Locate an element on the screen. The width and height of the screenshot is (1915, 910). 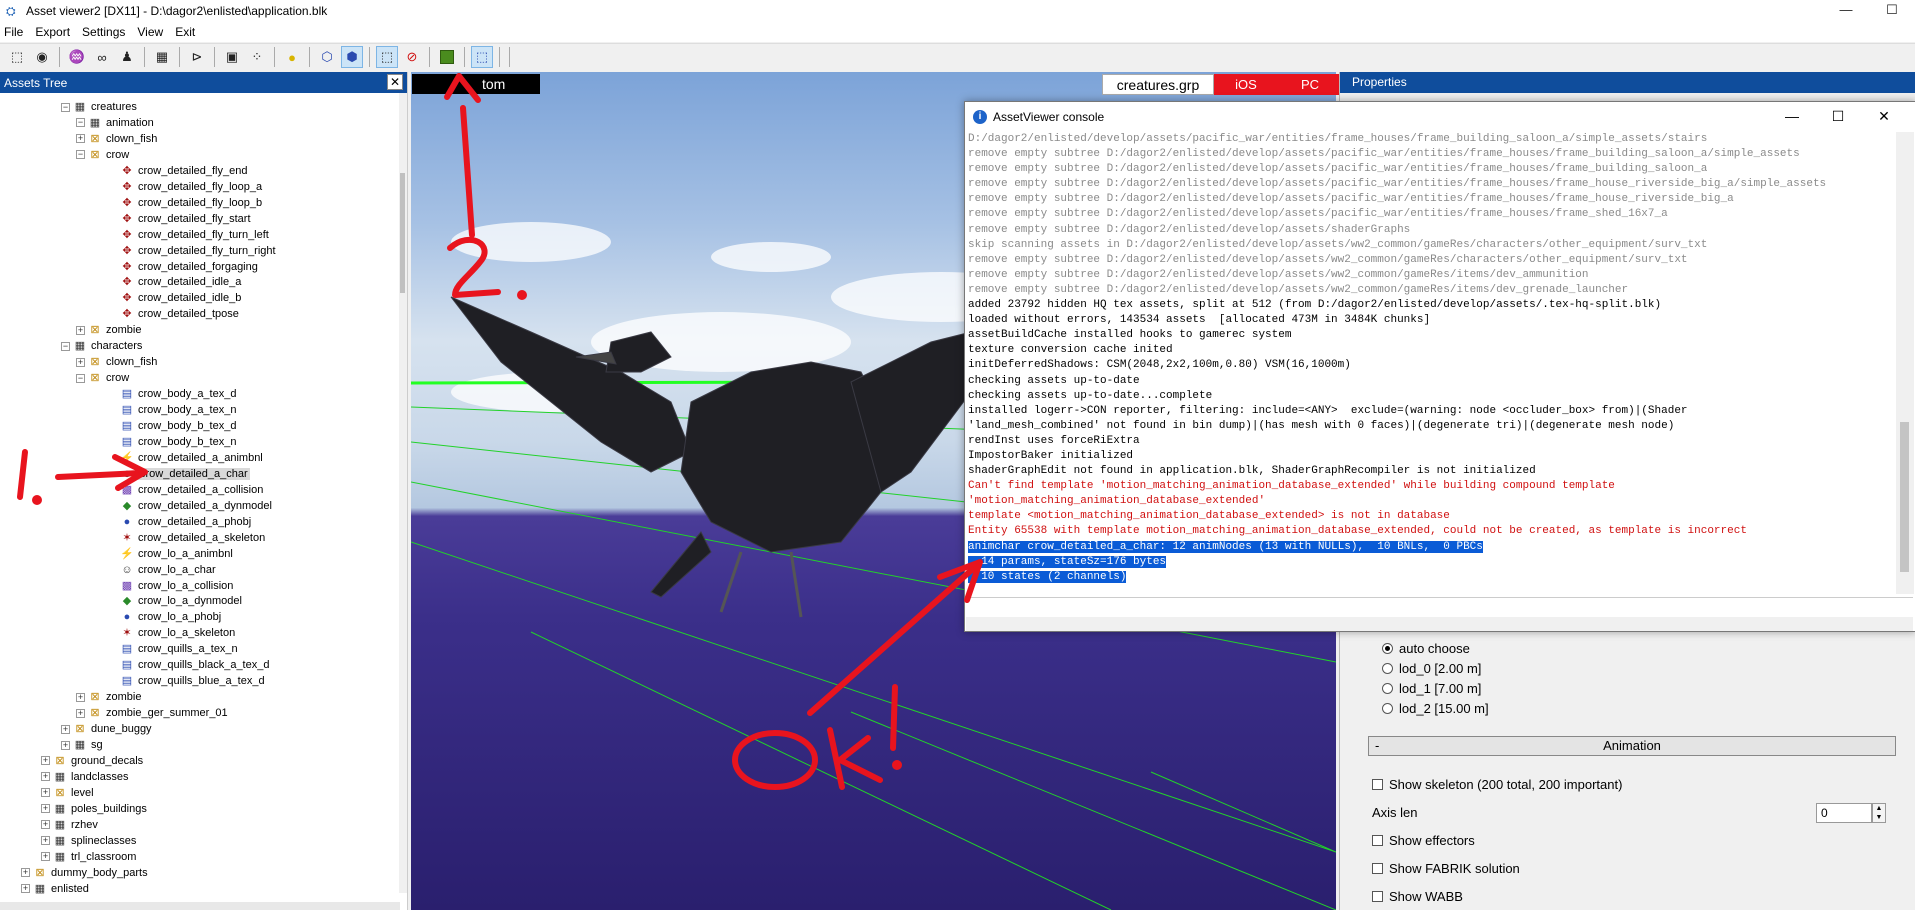
tree-item: + ▦ rzhev is located at coordinates (69, 825).